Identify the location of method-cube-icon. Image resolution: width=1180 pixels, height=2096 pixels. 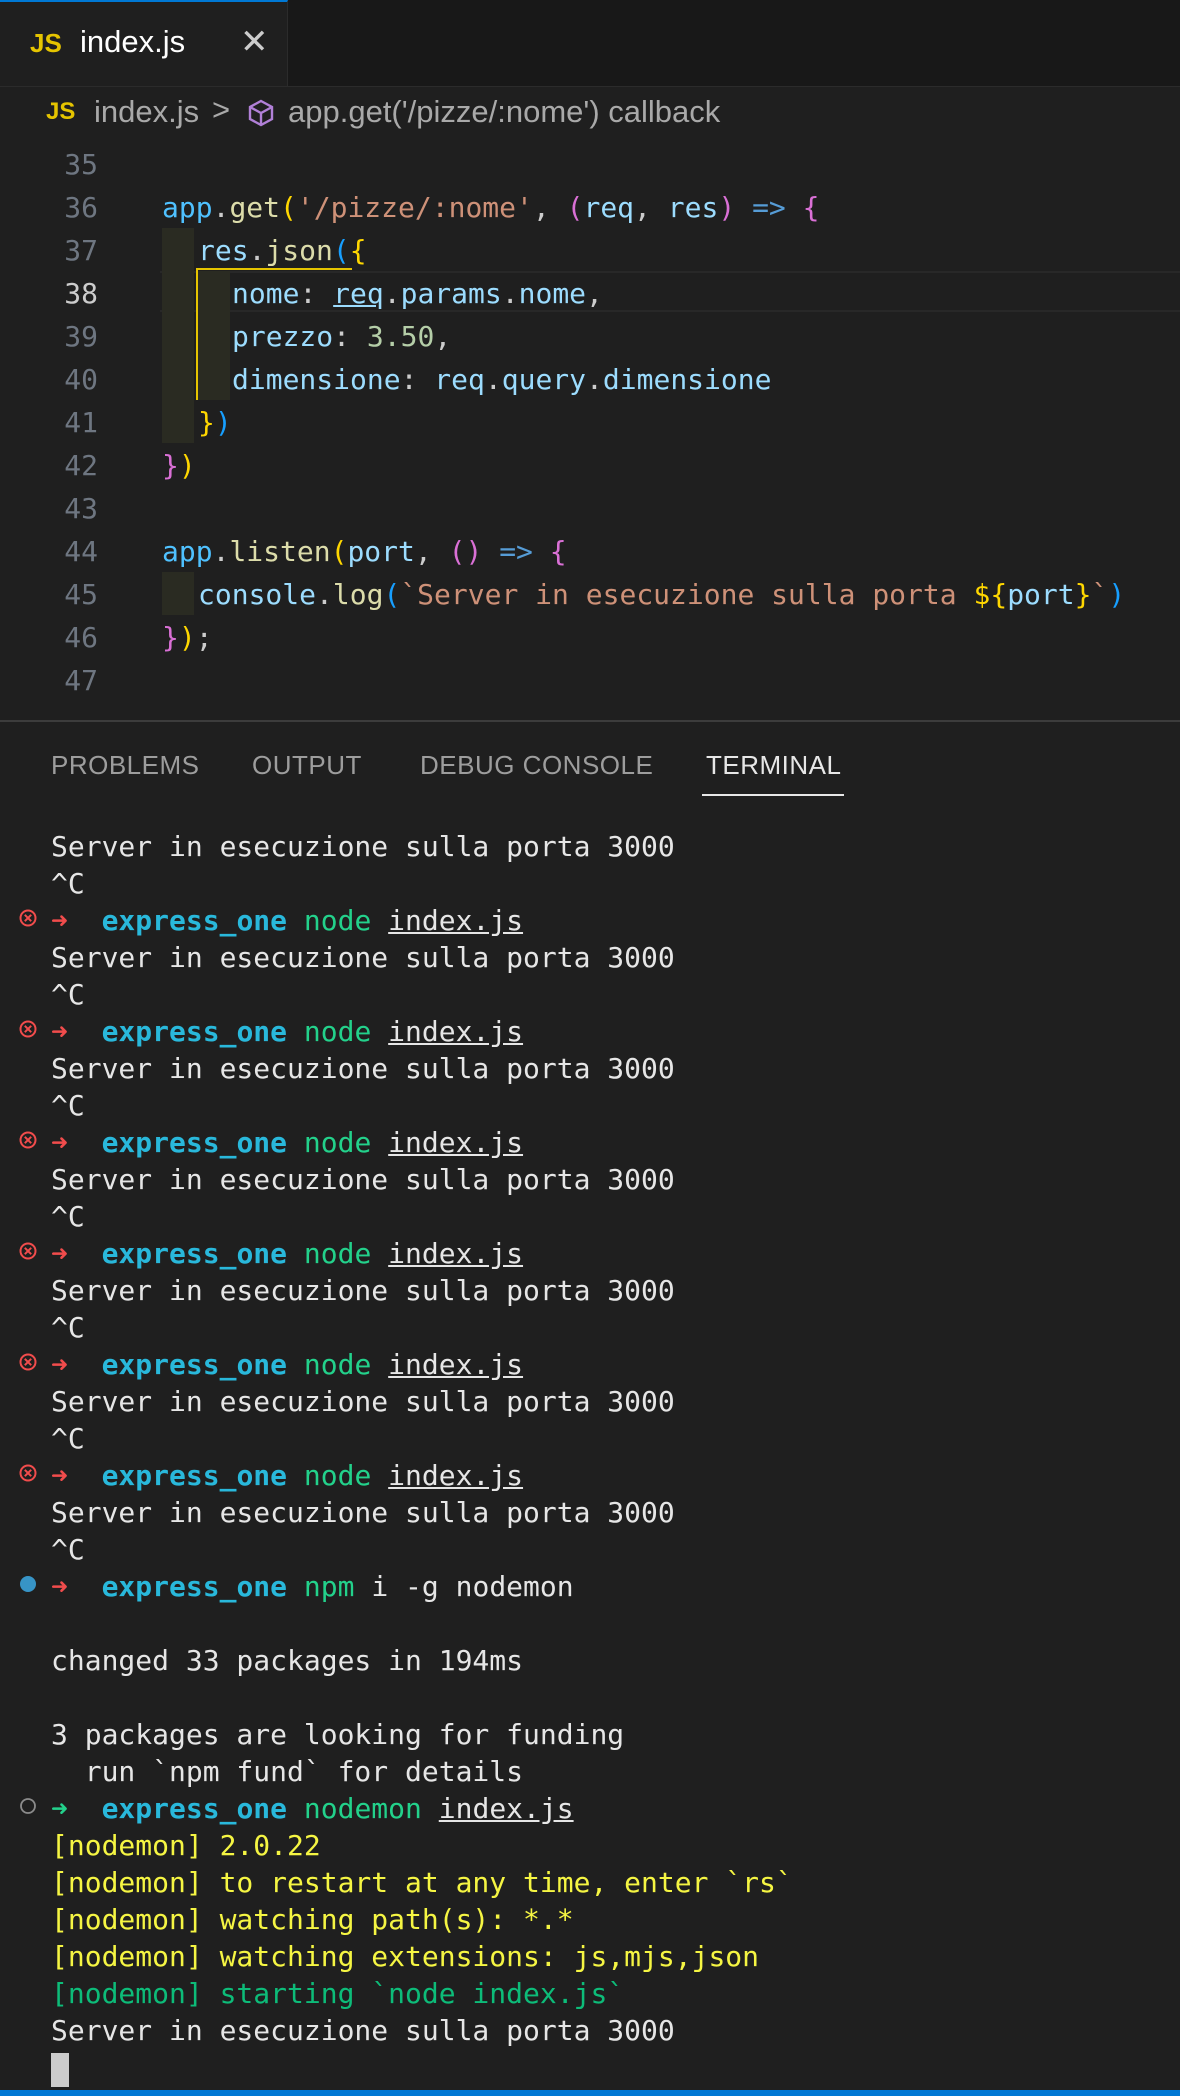
(261, 113).